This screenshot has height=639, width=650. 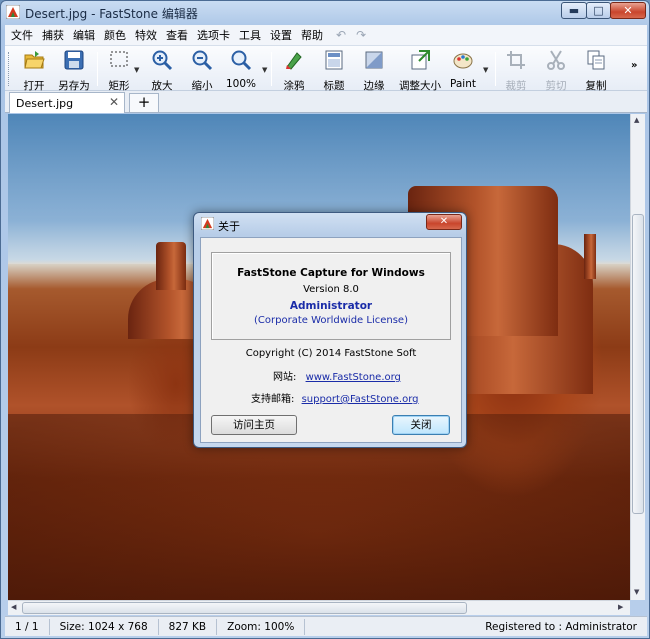 I want to click on crop-button: 裁剪, so click(x=516, y=71).